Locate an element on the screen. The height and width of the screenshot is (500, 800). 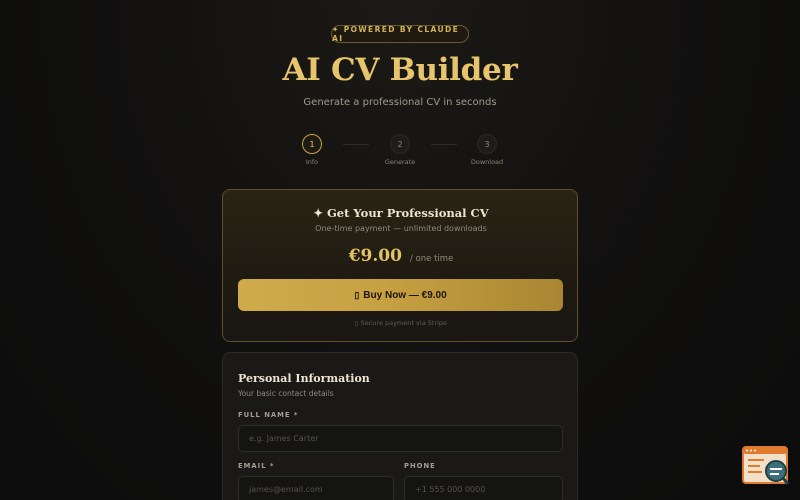
price-unit: / one time is located at coordinates (432, 259).